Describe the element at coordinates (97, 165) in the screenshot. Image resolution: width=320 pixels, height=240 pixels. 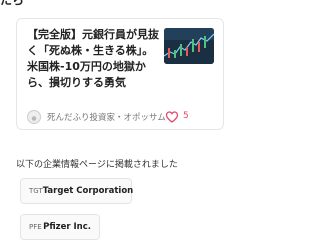
I see `companies-section-title: 以下の企業情報ページに掲載されました` at that location.